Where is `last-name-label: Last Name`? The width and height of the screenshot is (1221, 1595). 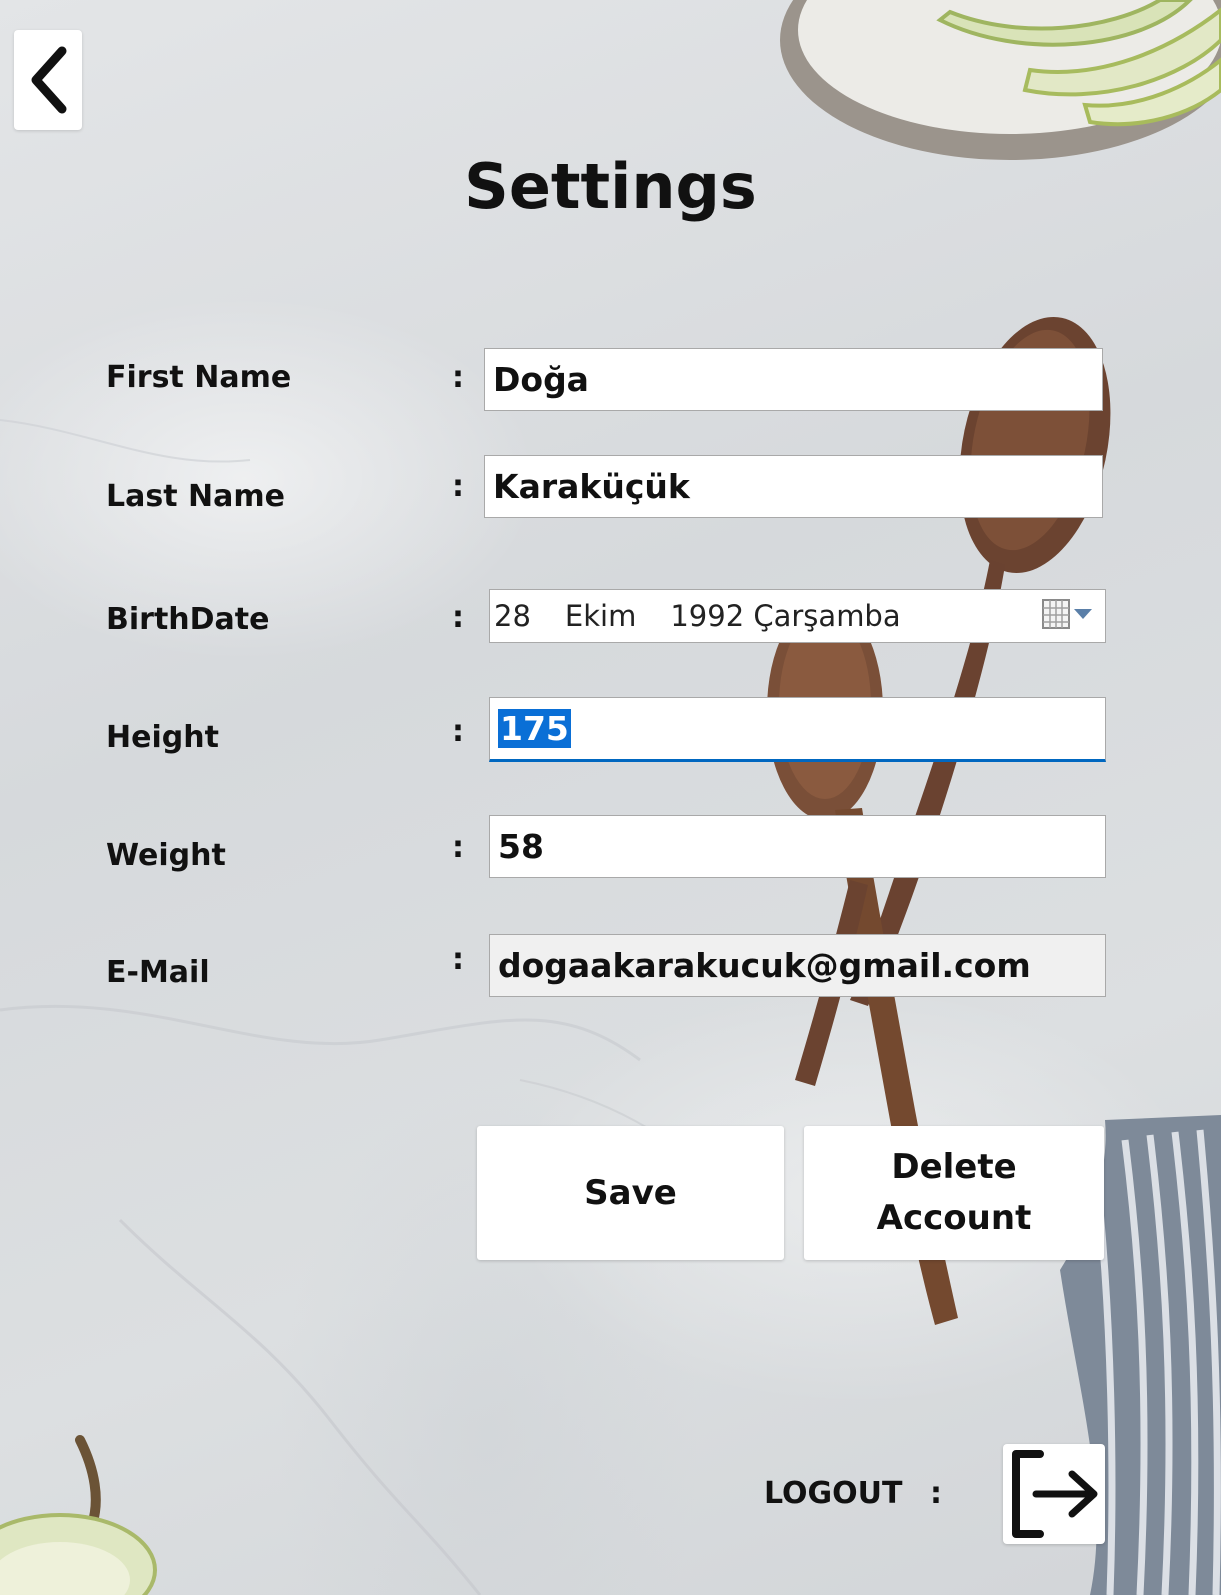 last-name-label: Last Name is located at coordinates (195, 496).